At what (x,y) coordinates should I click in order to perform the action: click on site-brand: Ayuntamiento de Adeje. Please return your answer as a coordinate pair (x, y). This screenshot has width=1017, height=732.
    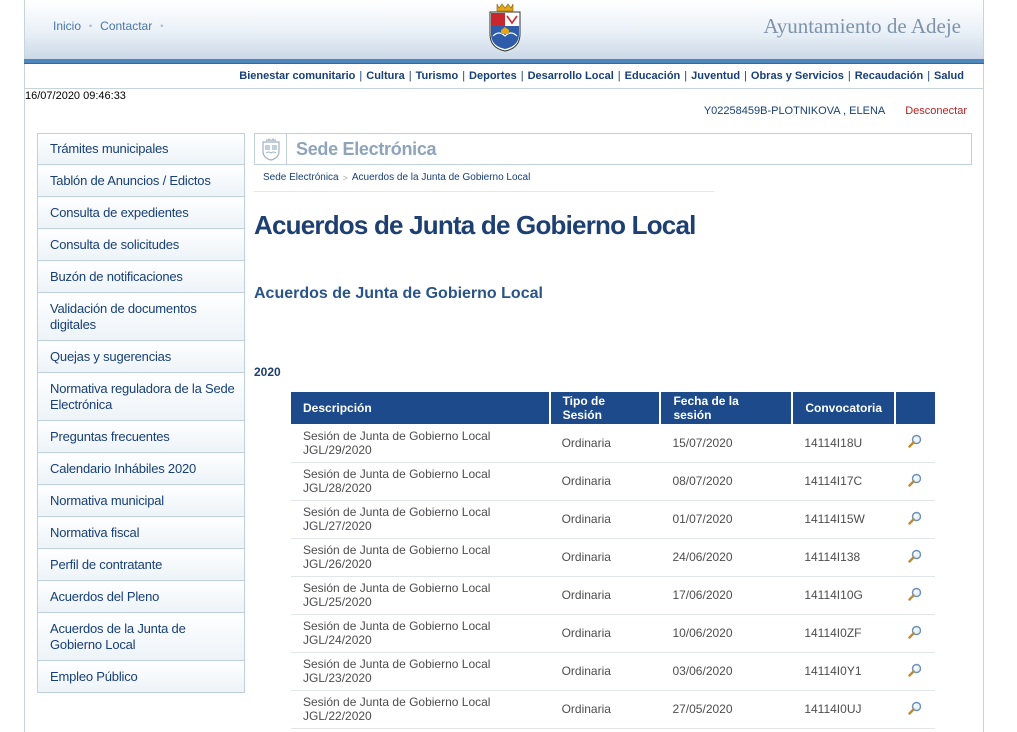
    Looking at the image, I should click on (862, 26).